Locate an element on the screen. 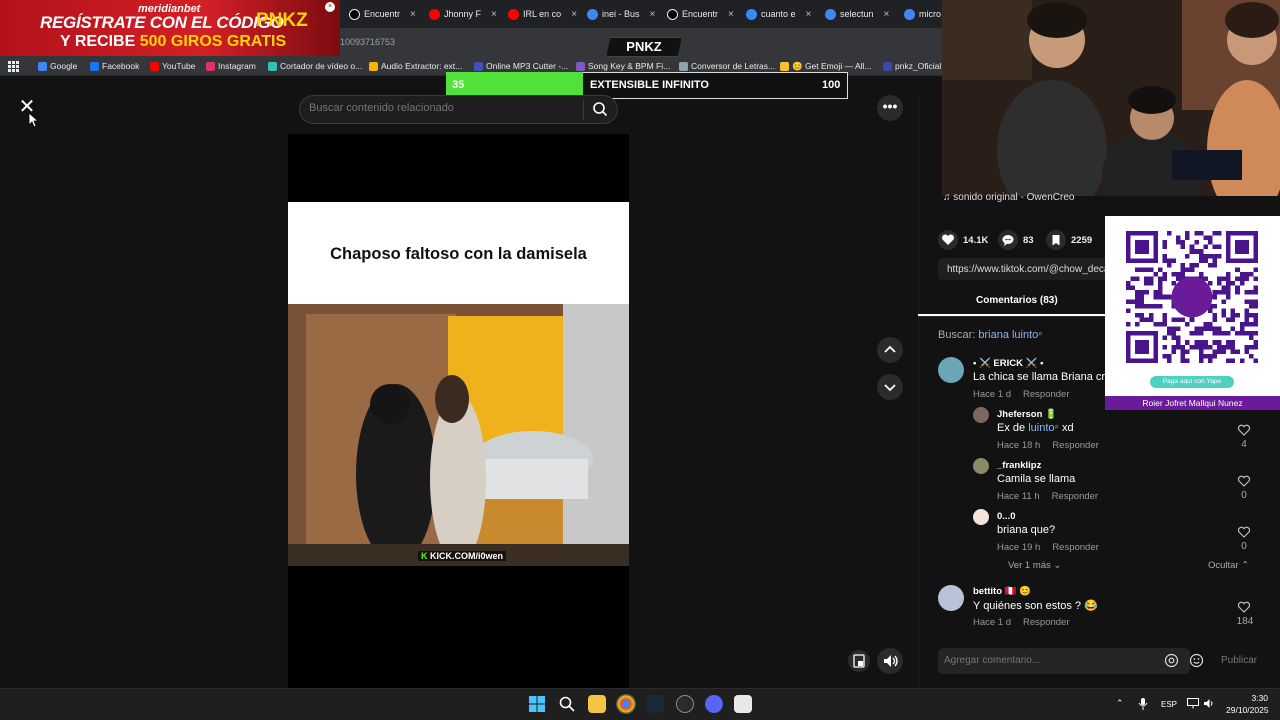 The height and width of the screenshot is (720, 1280). more-options-button: ••• is located at coordinates (890, 108).